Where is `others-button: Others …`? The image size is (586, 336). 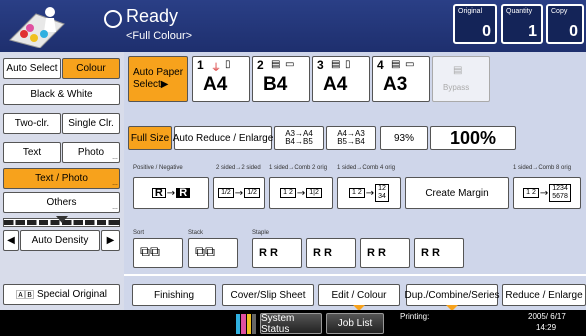
others-button: Others … is located at coordinates (61, 202).